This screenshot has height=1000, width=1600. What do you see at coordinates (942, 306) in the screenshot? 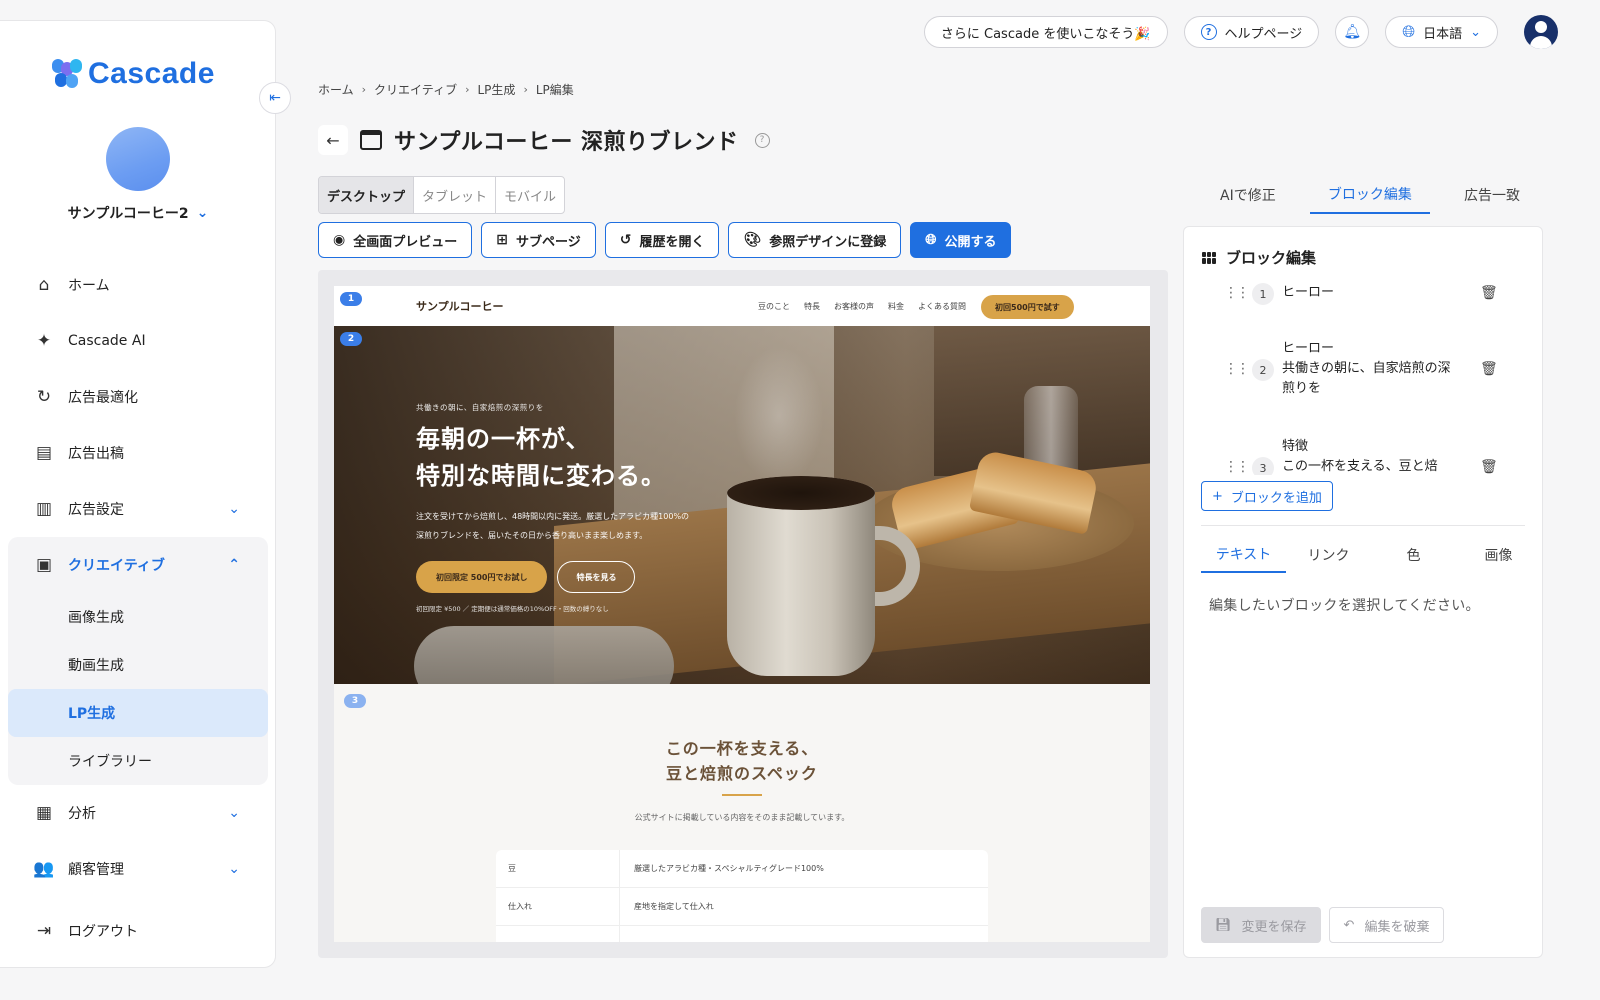
I see `lp-nav-link: よくある質問` at bounding box center [942, 306].